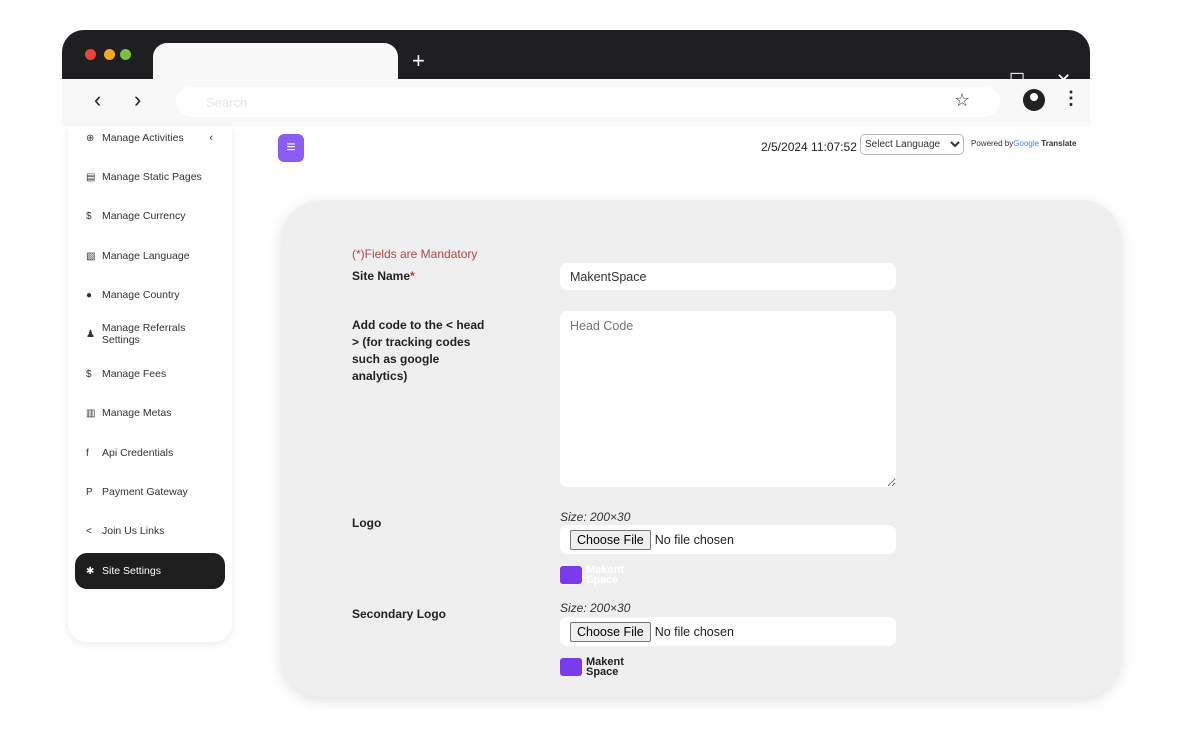 The height and width of the screenshot is (755, 1200). I want to click on sidebar-item-label: Manage Activities, so click(143, 138).